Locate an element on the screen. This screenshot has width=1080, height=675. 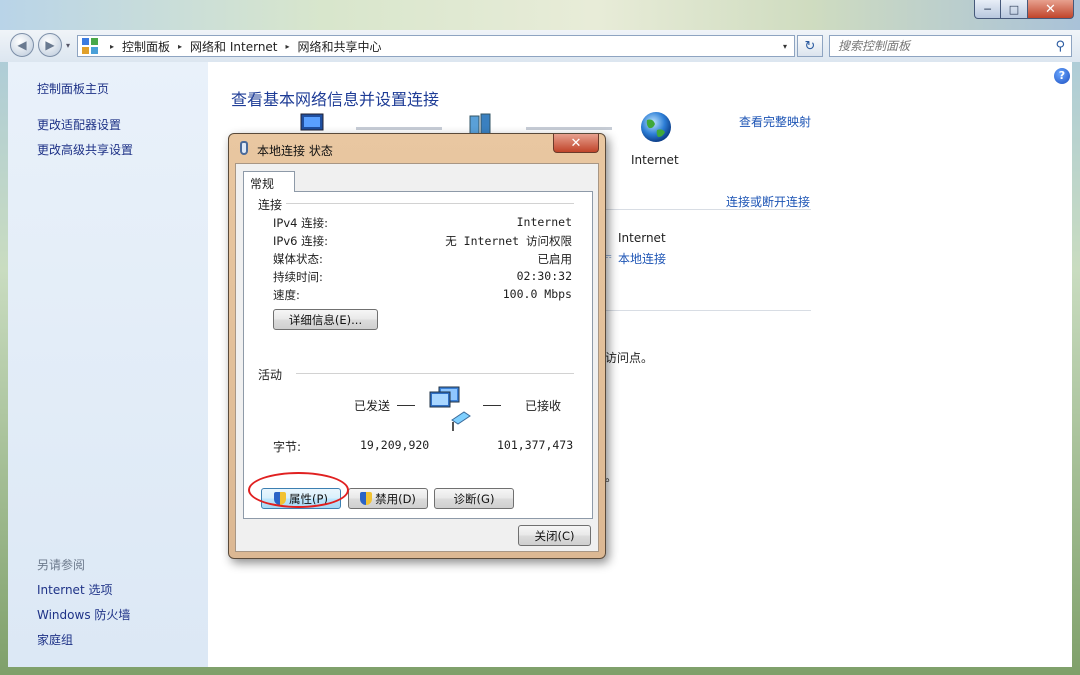
forward-button: ▶ is located at coordinates (50, 45).